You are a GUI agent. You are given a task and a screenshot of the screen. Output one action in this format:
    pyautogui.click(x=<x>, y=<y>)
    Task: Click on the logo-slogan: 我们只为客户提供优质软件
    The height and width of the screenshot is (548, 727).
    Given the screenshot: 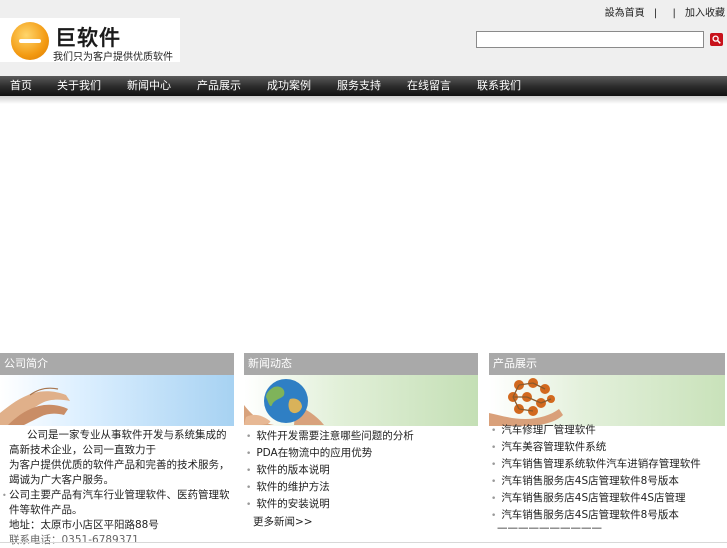 What is the action you would take?
    pyautogui.click(x=113, y=57)
    